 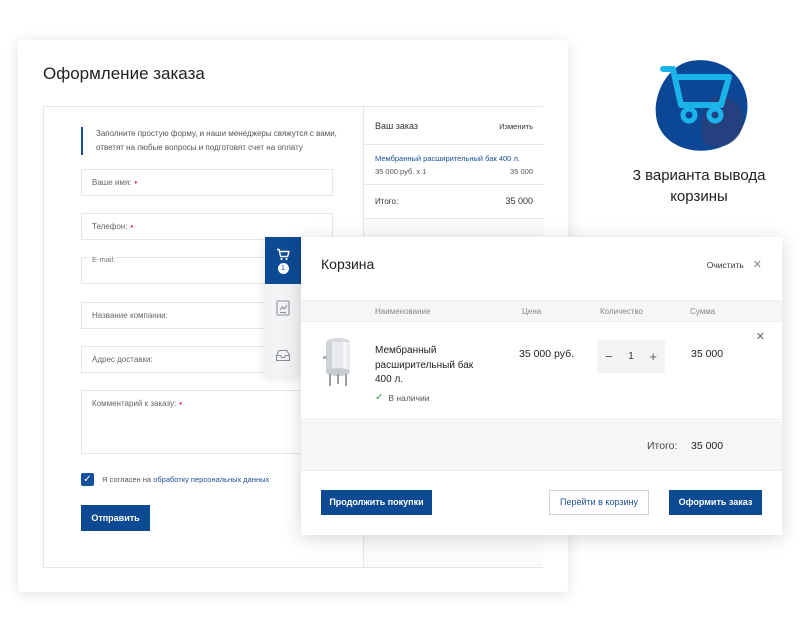 What do you see at coordinates (112, 182) in the screenshot?
I see `name-field-label: Ваше имя:` at bounding box center [112, 182].